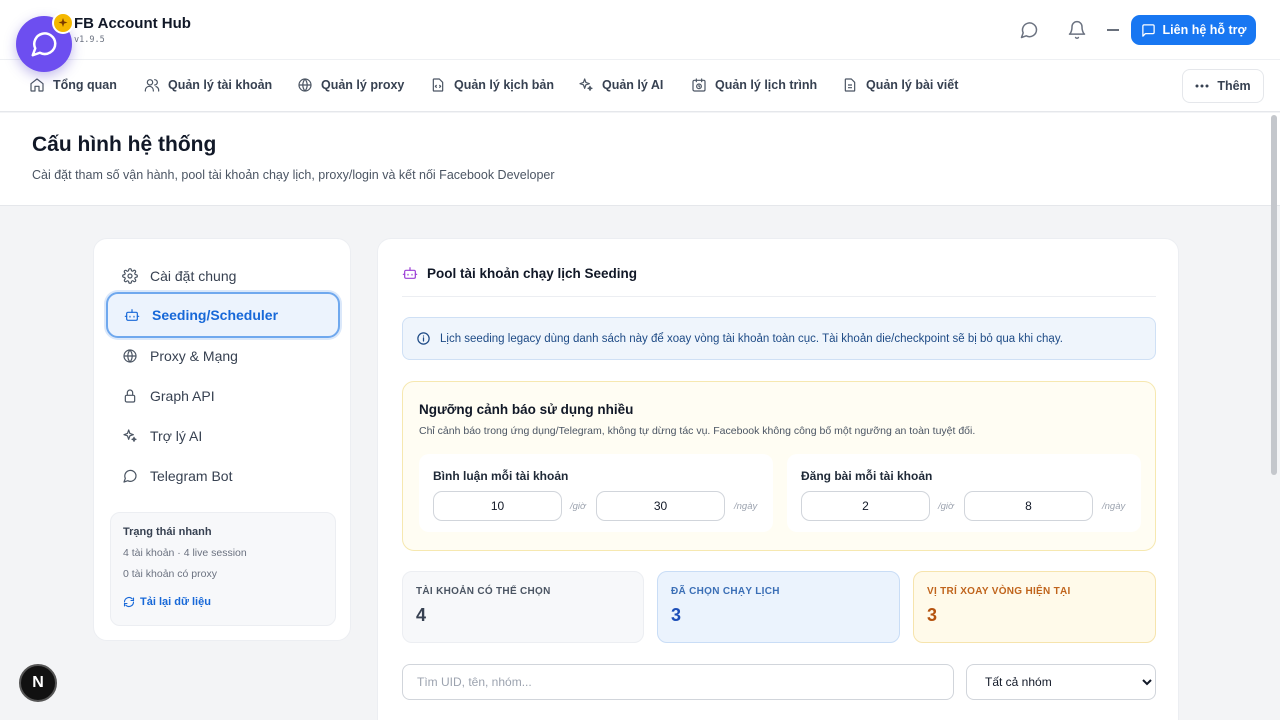  What do you see at coordinates (504, 85) in the screenshot?
I see `nav-label: Quản lý kịch bản` at bounding box center [504, 85].